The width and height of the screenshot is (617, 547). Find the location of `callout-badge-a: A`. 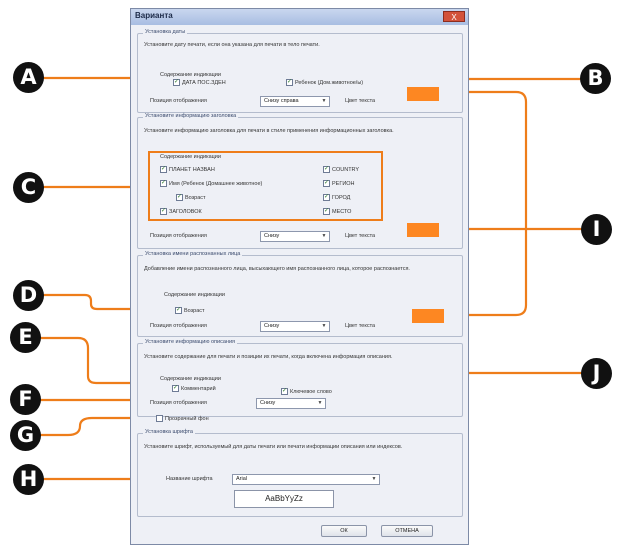

callout-badge-a: A is located at coordinates (28, 77).